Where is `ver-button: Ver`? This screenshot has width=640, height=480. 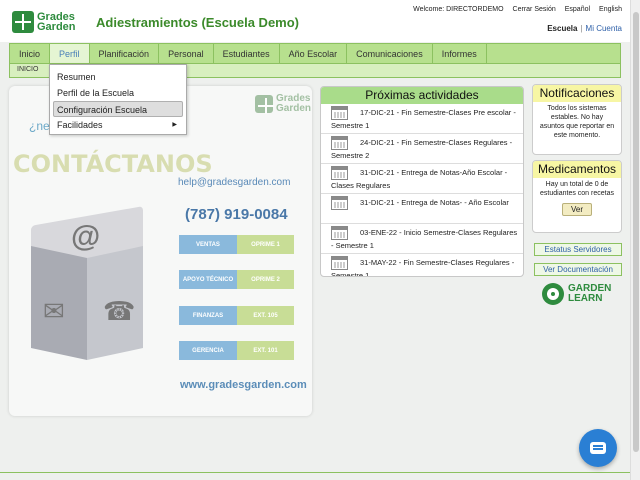
ver-button: Ver is located at coordinates (576, 209).